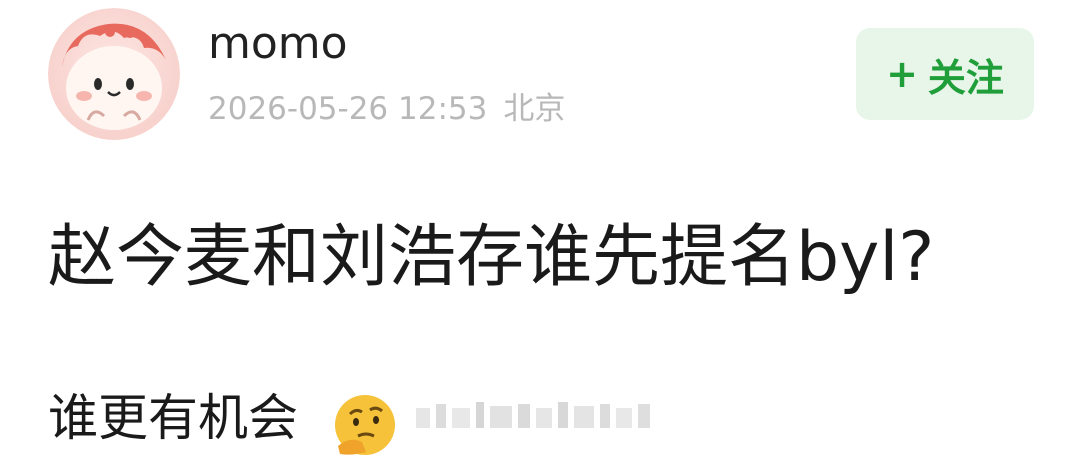  Describe the element at coordinates (278, 44) in the screenshot. I see `author-name: momo` at that location.